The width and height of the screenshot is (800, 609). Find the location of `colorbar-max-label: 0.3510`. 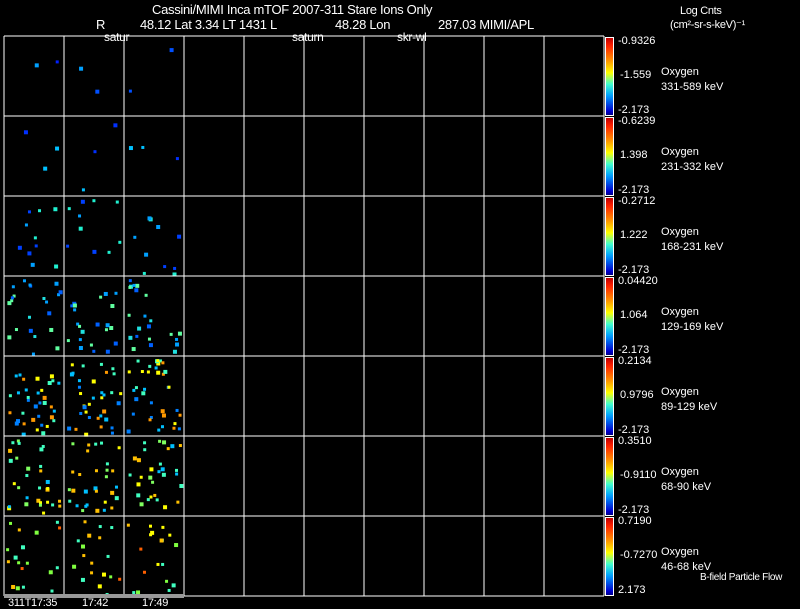

colorbar-max-label: 0.3510 is located at coordinates (635, 441).